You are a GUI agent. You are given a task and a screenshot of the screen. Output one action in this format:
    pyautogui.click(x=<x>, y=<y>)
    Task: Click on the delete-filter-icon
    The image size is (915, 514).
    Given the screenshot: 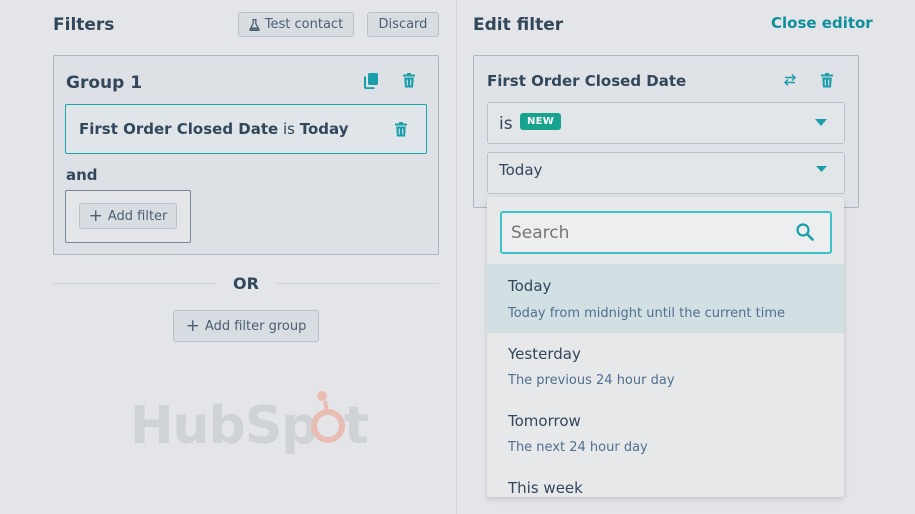 What is the action you would take?
    pyautogui.click(x=827, y=80)
    